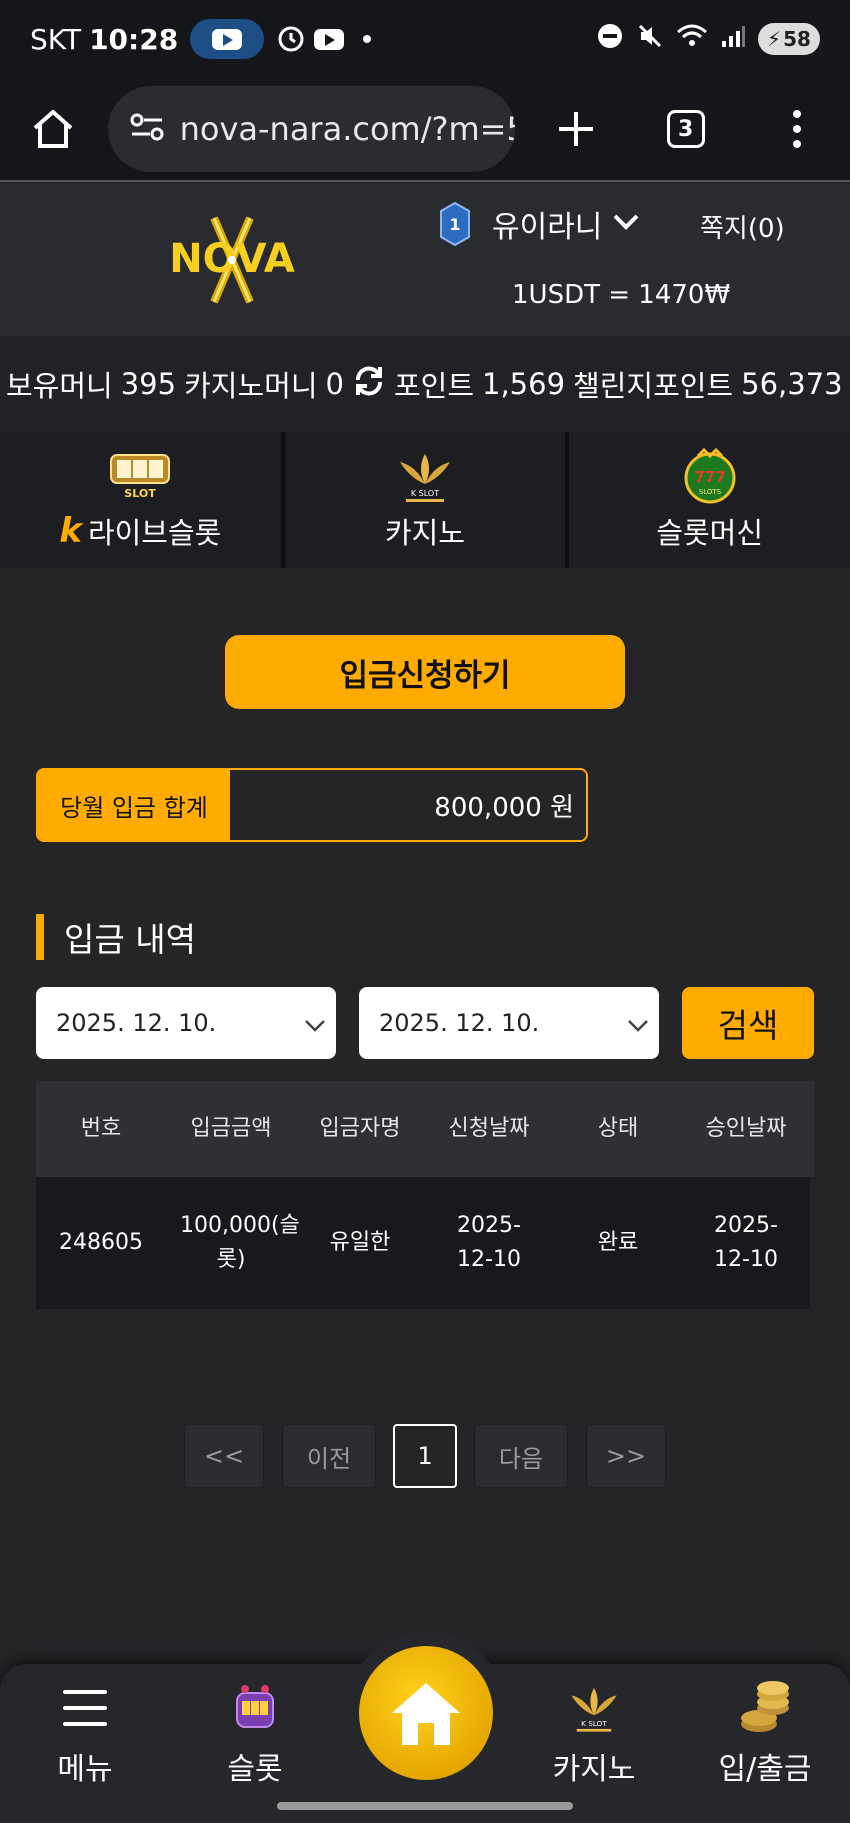 The height and width of the screenshot is (1823, 850). Describe the element at coordinates (116, 937) in the screenshot. I see `deposit-history-title: 입금 내역` at that location.